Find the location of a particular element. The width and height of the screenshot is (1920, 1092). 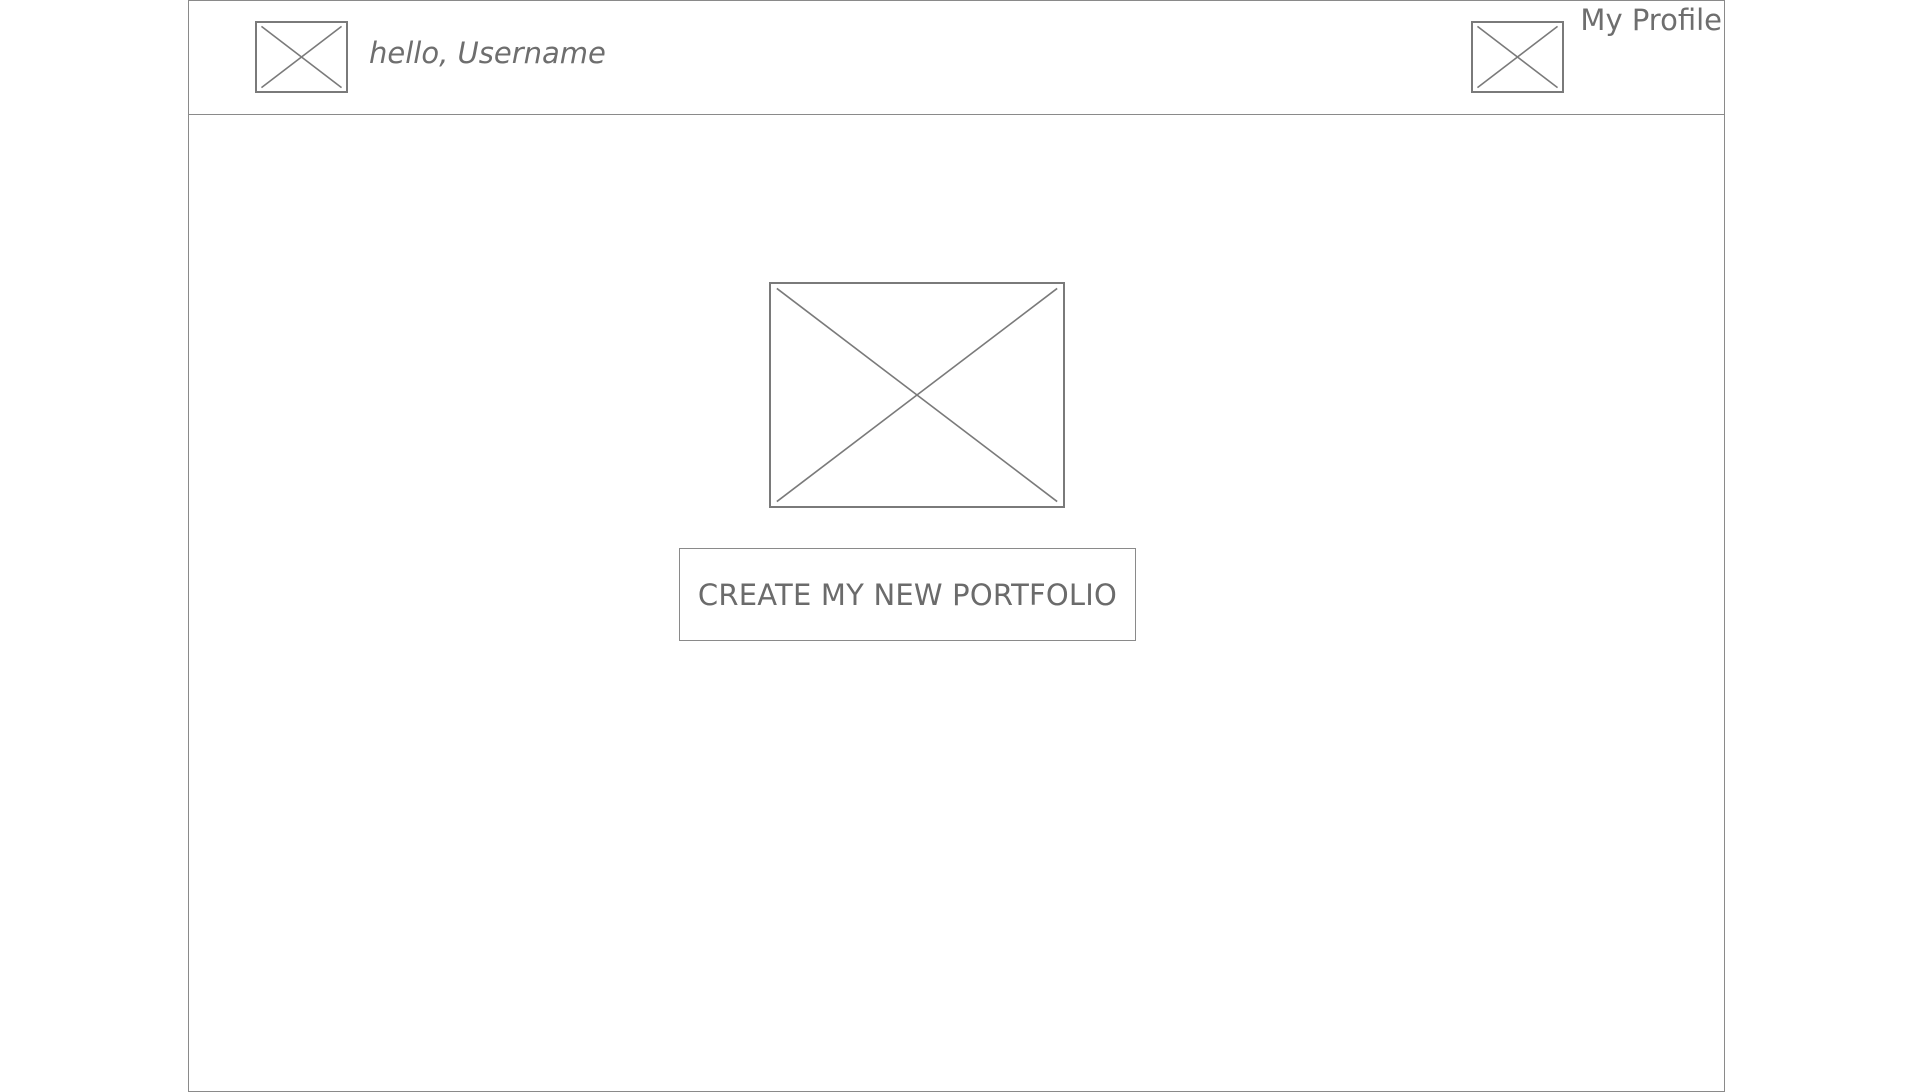

logo-image-placeholder-icon is located at coordinates (301, 57).